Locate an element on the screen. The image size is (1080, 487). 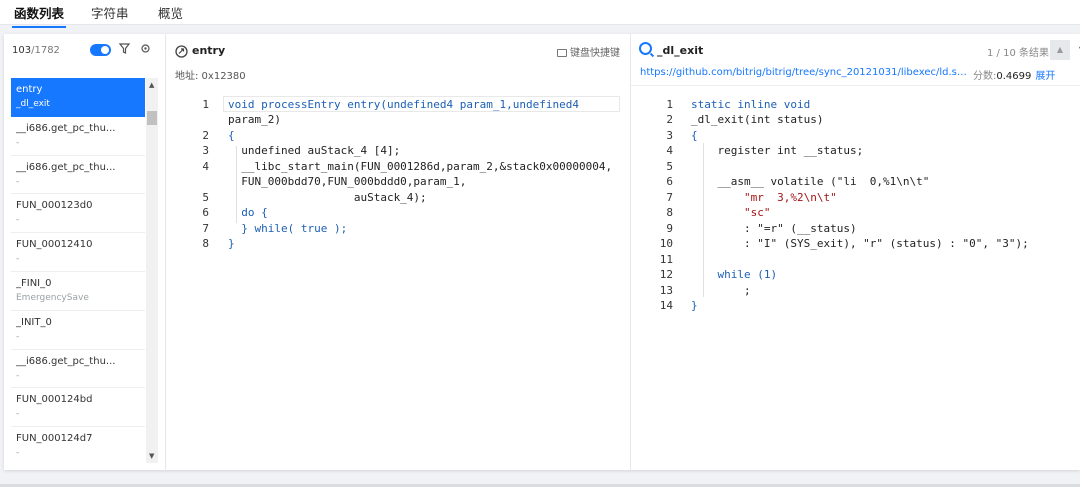
code-line: } while( true ); is located at coordinates (288, 228).